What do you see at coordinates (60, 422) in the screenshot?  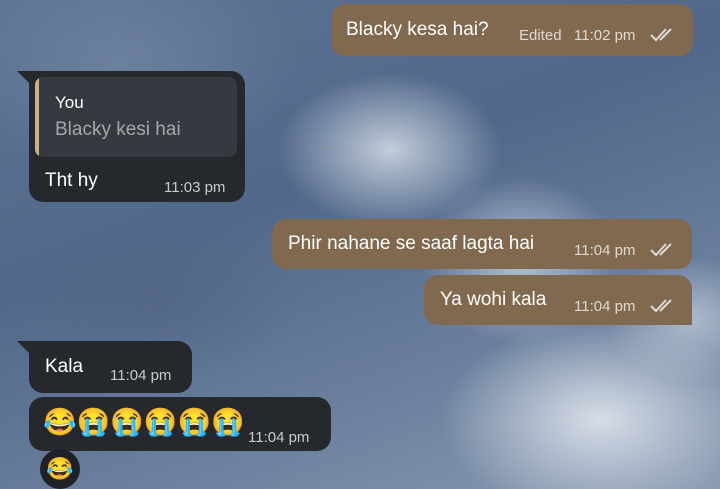 I see `face-with-tears-of-joy-emoji: 😂` at bounding box center [60, 422].